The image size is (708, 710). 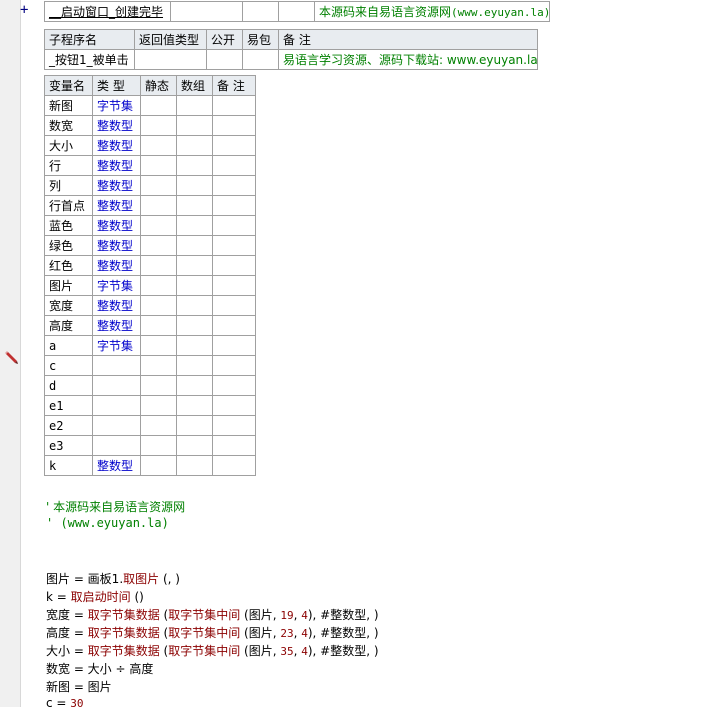 I want to click on variable-row: 图片 字节集, so click(x=150, y=285).